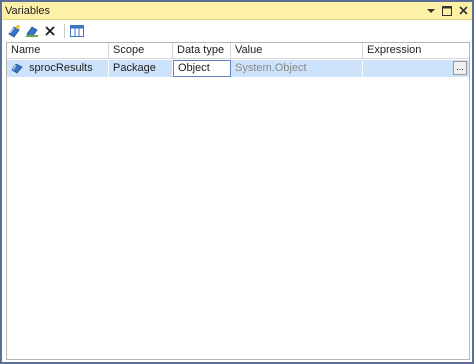 The width and height of the screenshot is (474, 364). What do you see at coordinates (17, 68) in the screenshot?
I see `variable-icon` at bounding box center [17, 68].